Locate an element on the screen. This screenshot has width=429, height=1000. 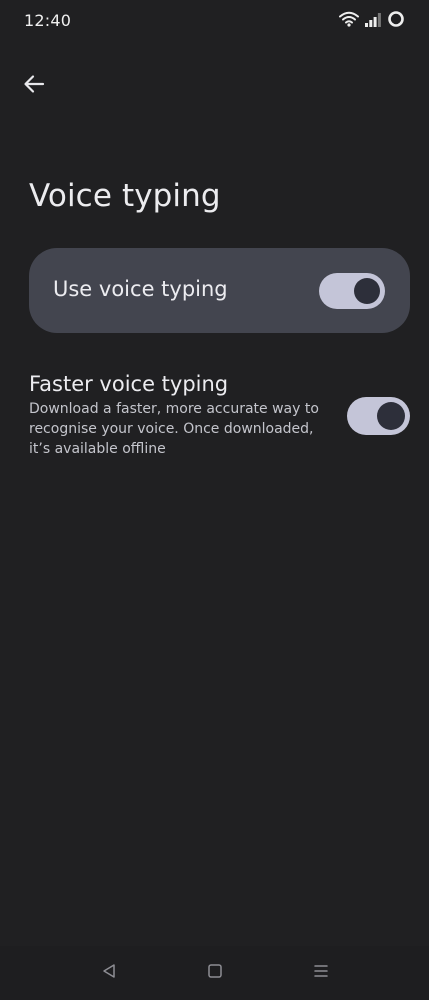
arrow-left-icon is located at coordinates (34, 86).